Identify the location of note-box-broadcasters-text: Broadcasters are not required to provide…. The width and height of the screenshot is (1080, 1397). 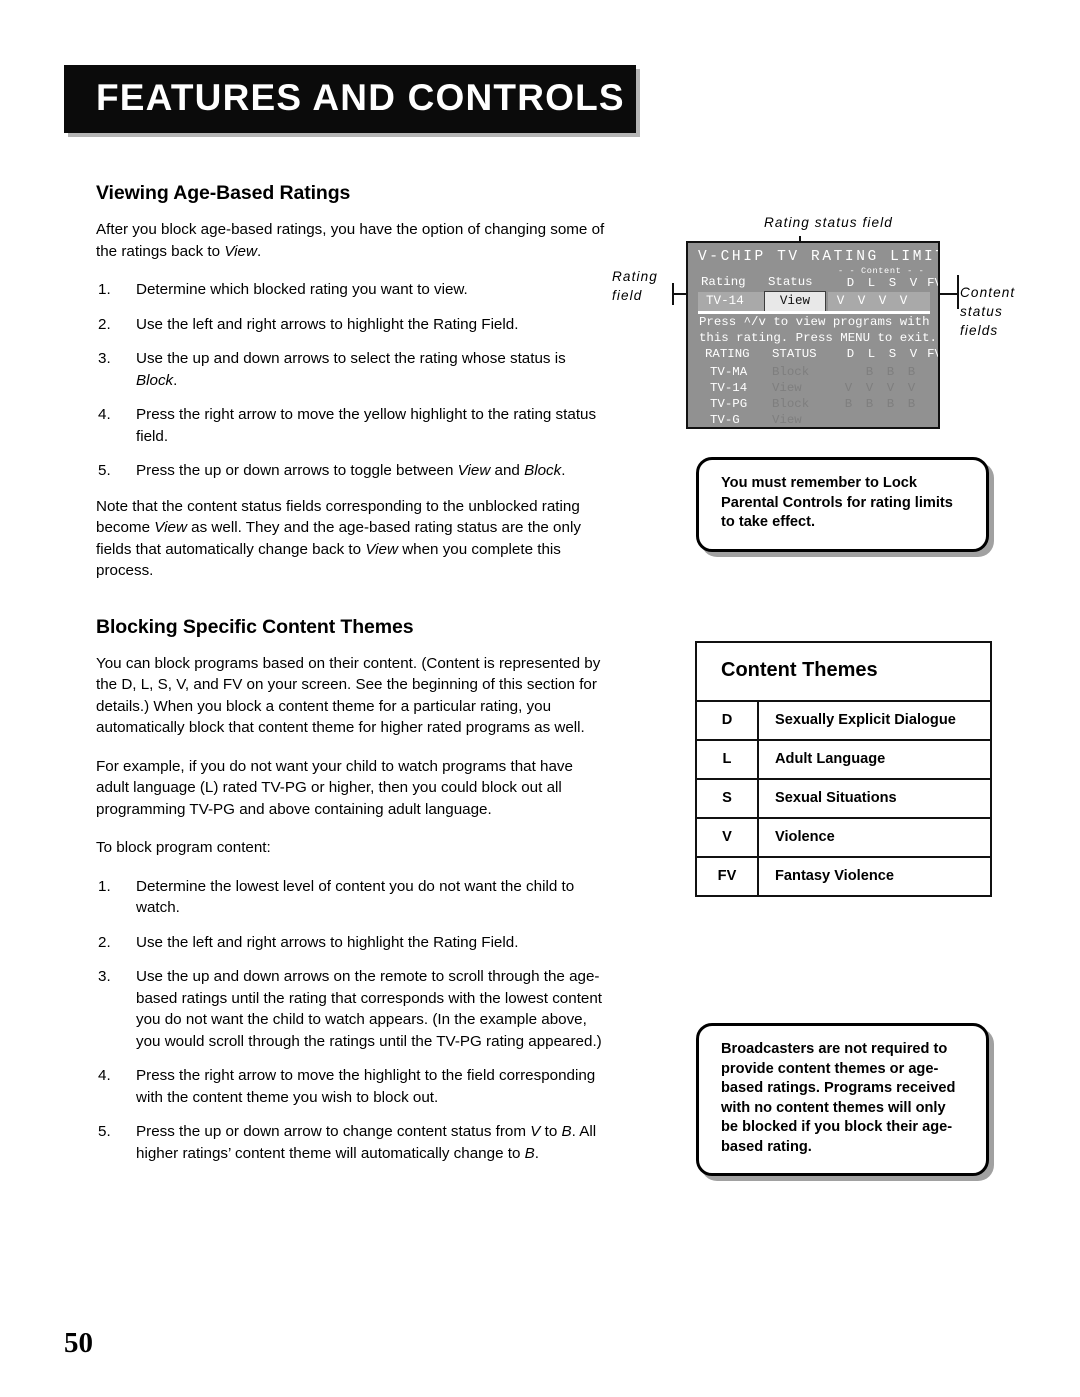
(838, 1098).